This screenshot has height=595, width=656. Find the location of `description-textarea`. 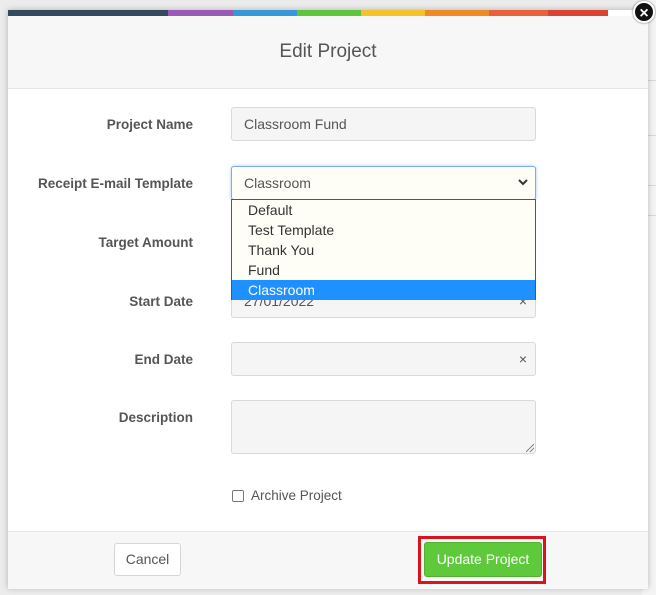

description-textarea is located at coordinates (383, 427).